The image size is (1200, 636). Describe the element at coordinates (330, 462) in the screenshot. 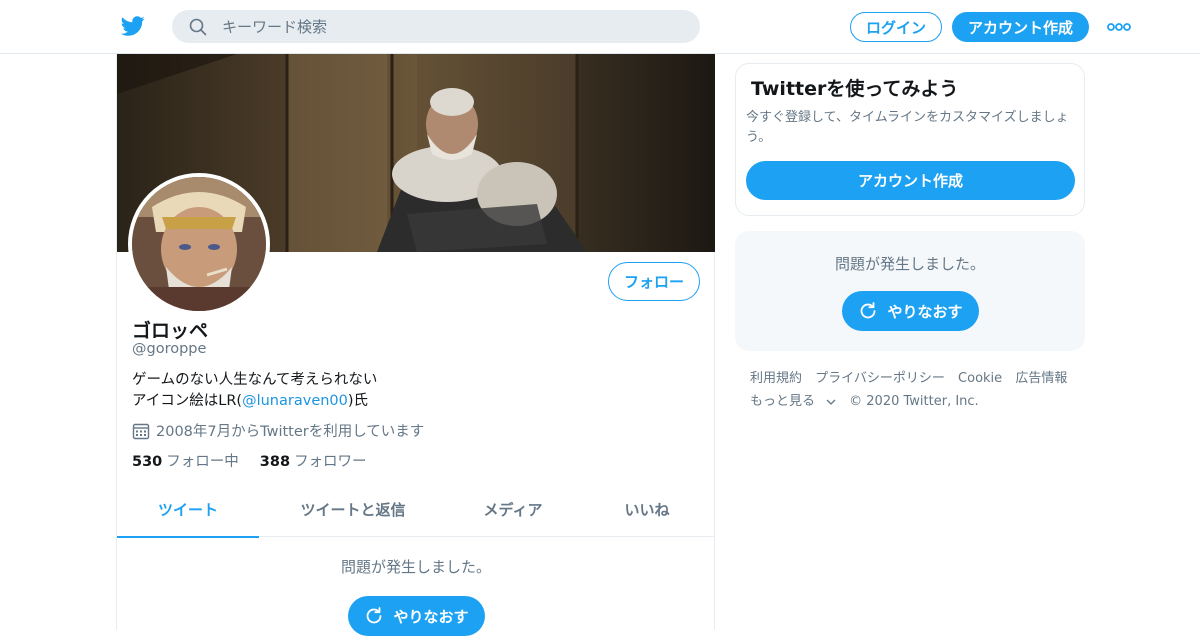

I see `followers-label: フォロワー` at that location.